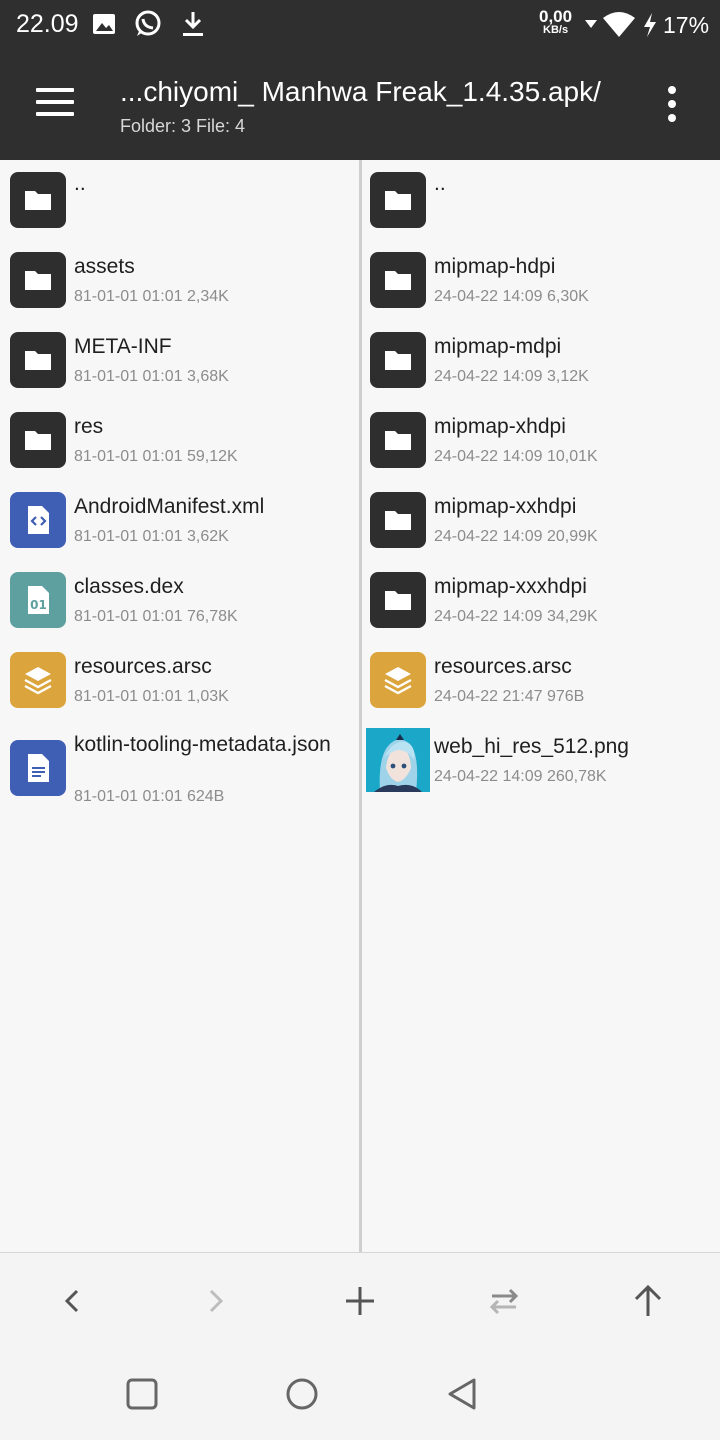 The width and height of the screenshot is (720, 1440). I want to click on item-meta: 24-04-22 14:09 6,30K, so click(511, 296).